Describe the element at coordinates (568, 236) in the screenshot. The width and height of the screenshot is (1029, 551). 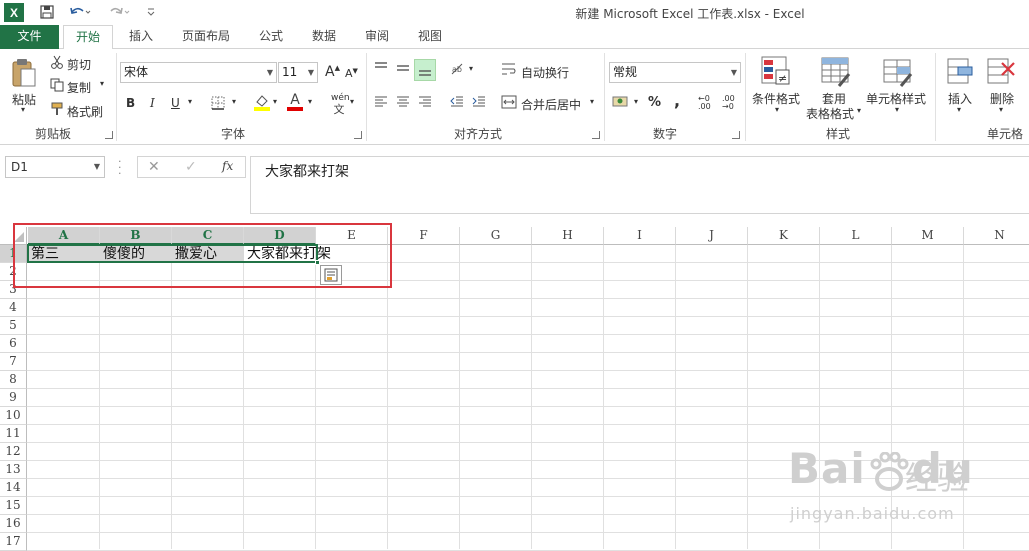
I see `column-header-h: H` at that location.